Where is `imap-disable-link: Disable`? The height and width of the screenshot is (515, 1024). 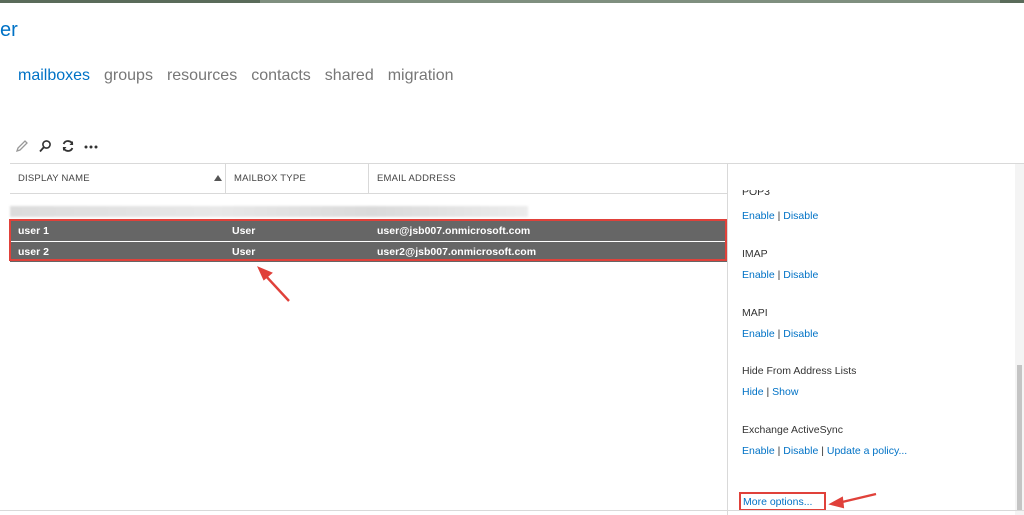 imap-disable-link: Disable is located at coordinates (800, 275).